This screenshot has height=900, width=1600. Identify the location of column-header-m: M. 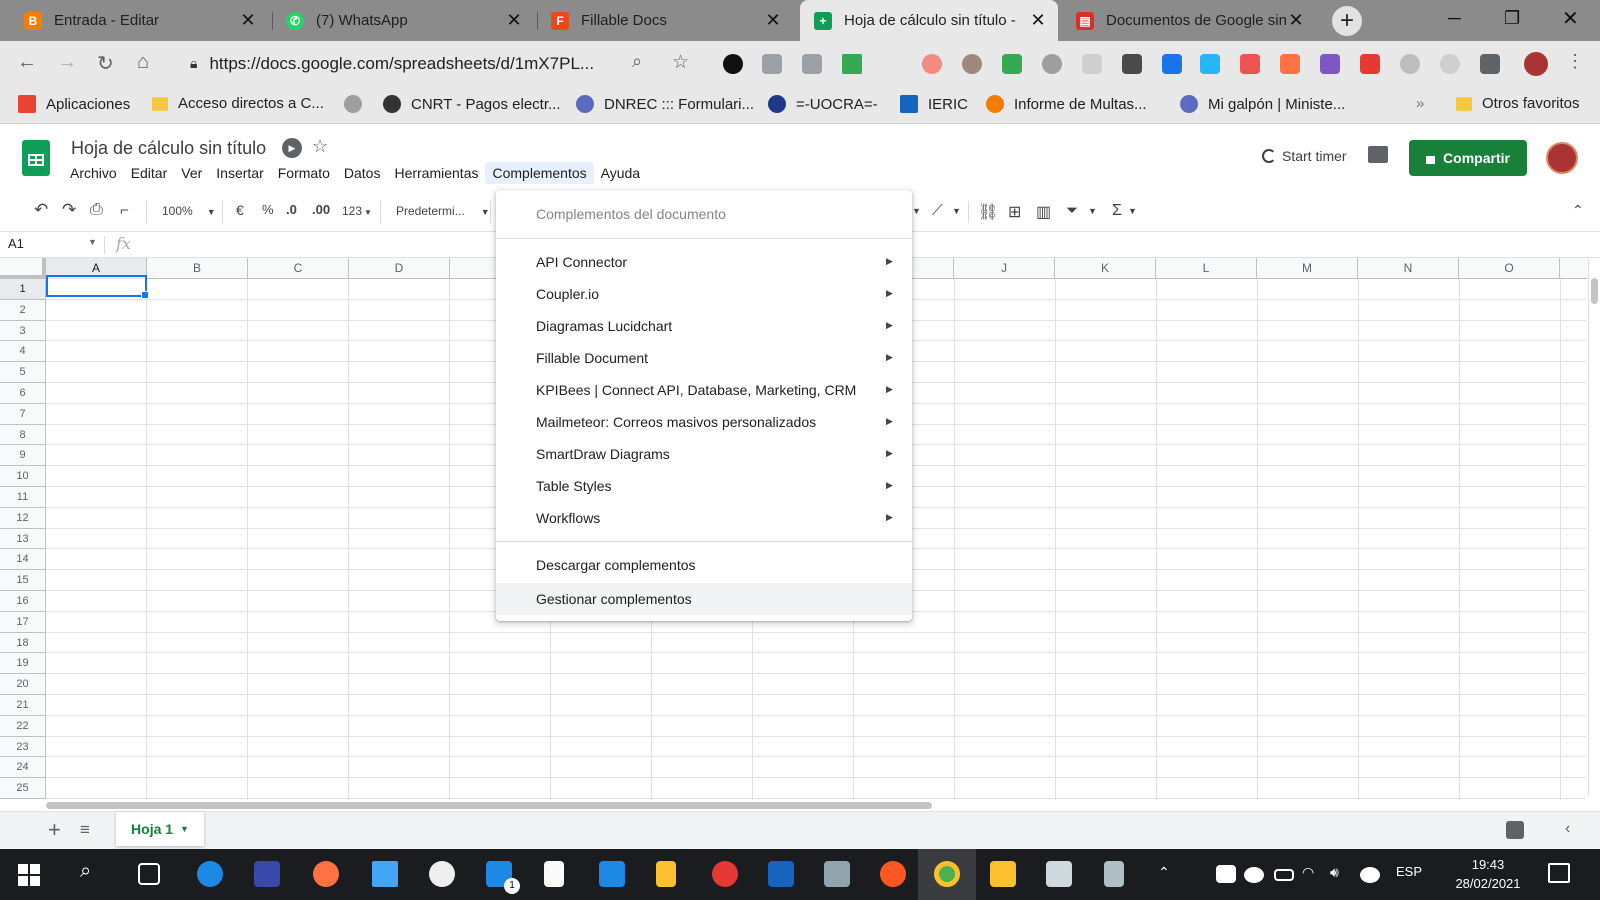
(1307, 268).